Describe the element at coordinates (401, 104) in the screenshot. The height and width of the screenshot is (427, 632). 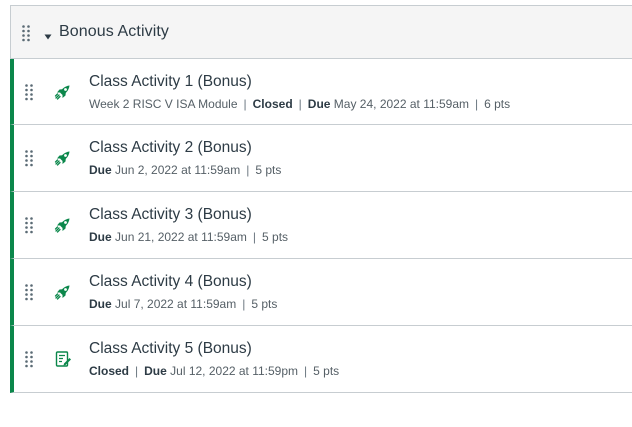
I see `due-date: May 24, 2022 at 11:59am` at that location.